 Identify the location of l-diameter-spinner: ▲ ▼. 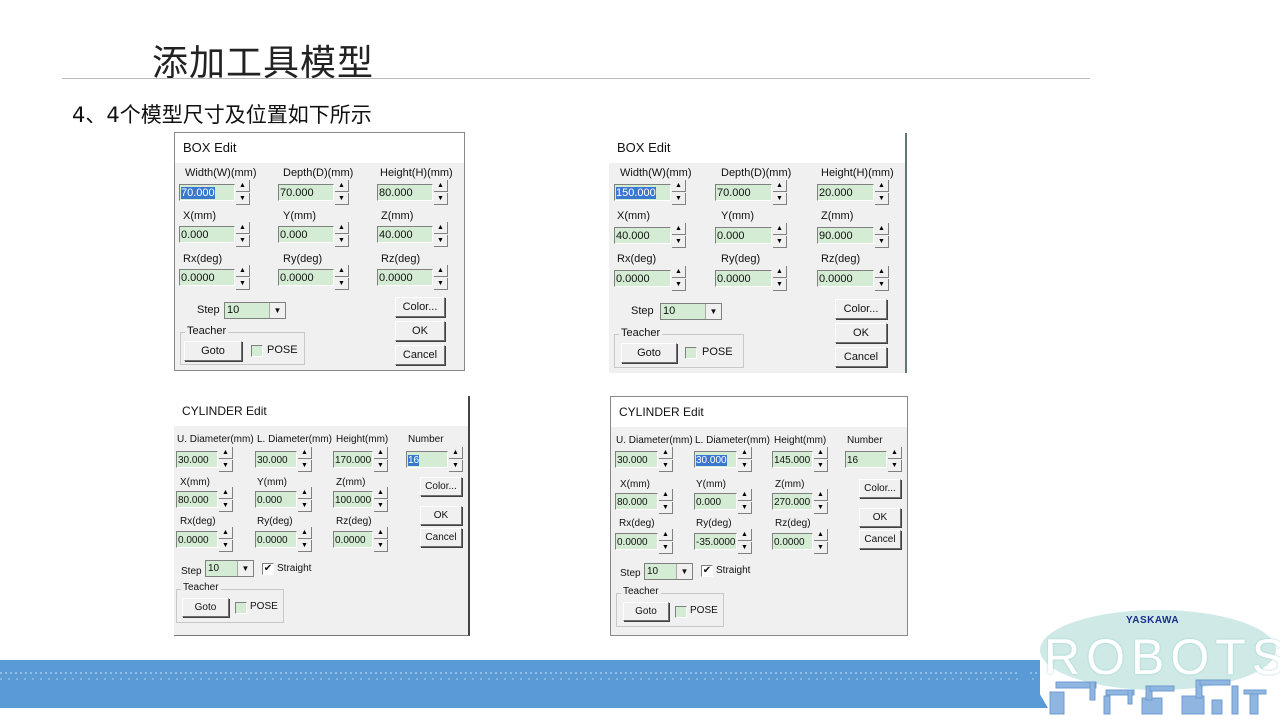
(745, 460).